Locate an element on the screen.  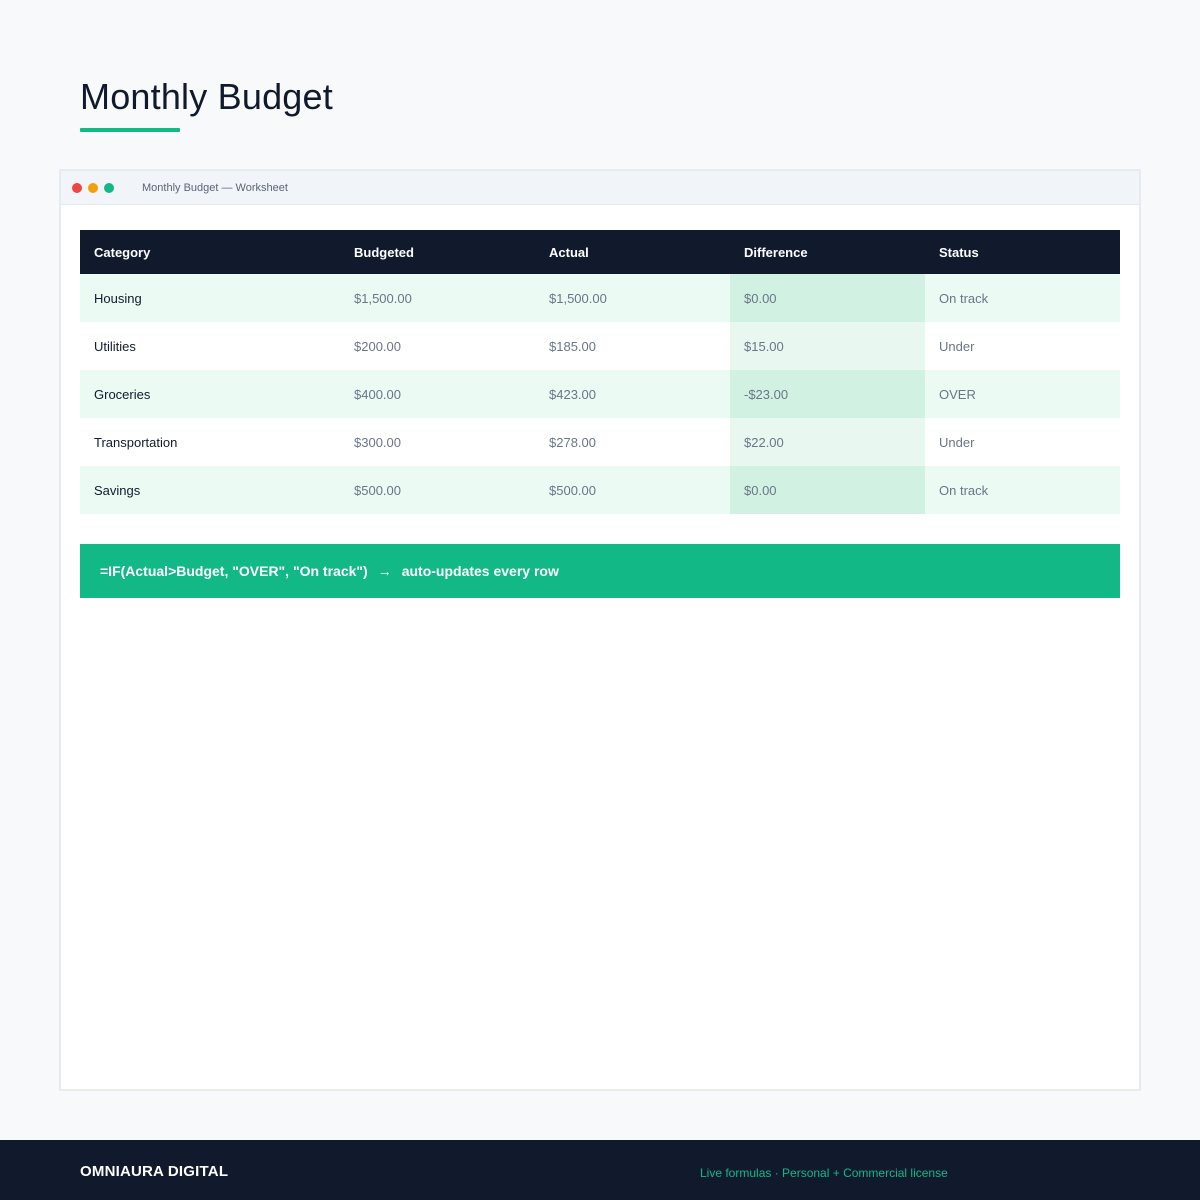
cell-difference: -$23.00 is located at coordinates (827, 394).